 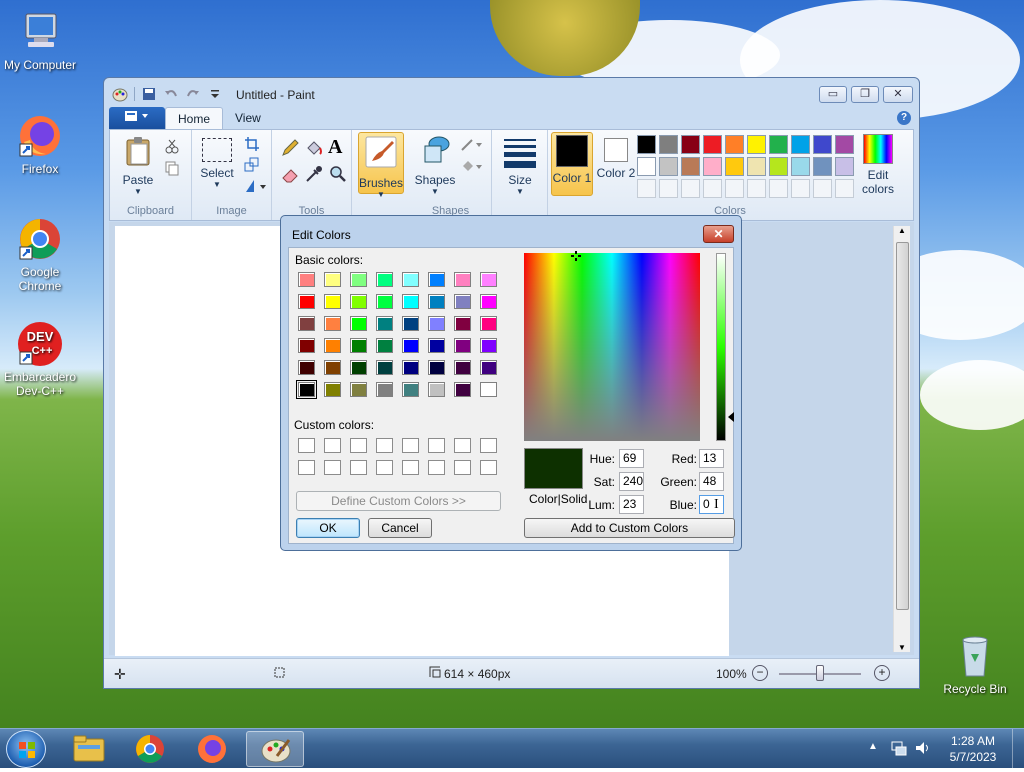 What do you see at coordinates (898, 94) in the screenshot?
I see `close-window-button: ✕` at bounding box center [898, 94].